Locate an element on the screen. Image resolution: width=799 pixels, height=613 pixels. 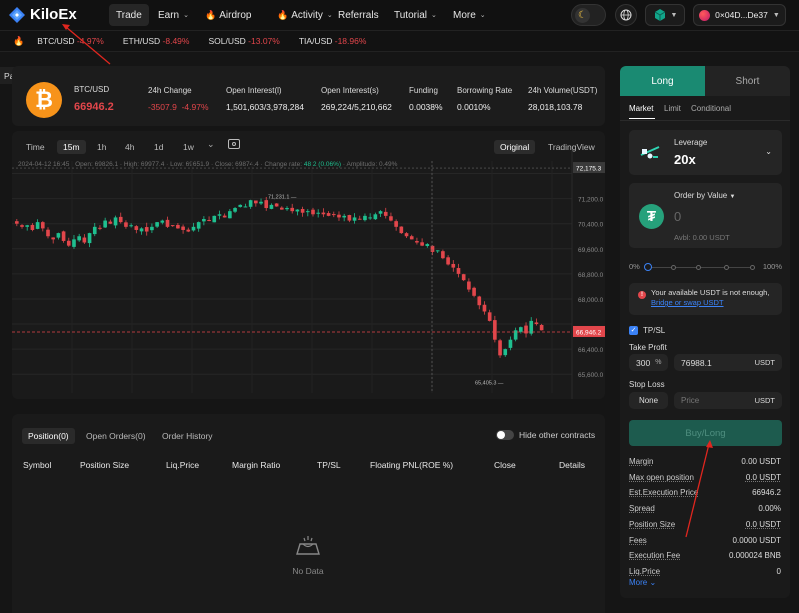
sl-price-input: Price USDT is located at coordinates (728, 400).